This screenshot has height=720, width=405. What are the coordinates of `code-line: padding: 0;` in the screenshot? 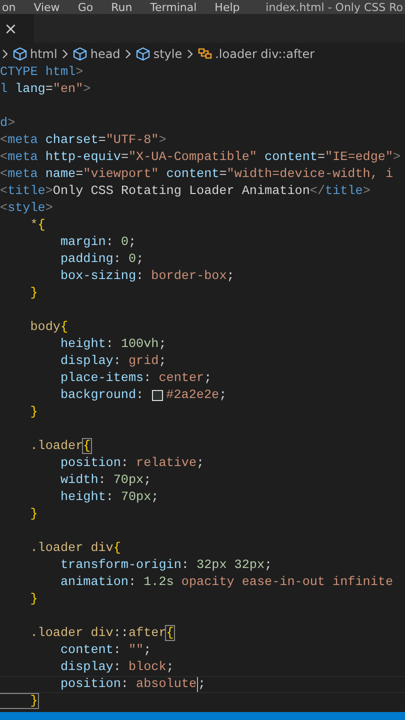 It's located at (101, 259).